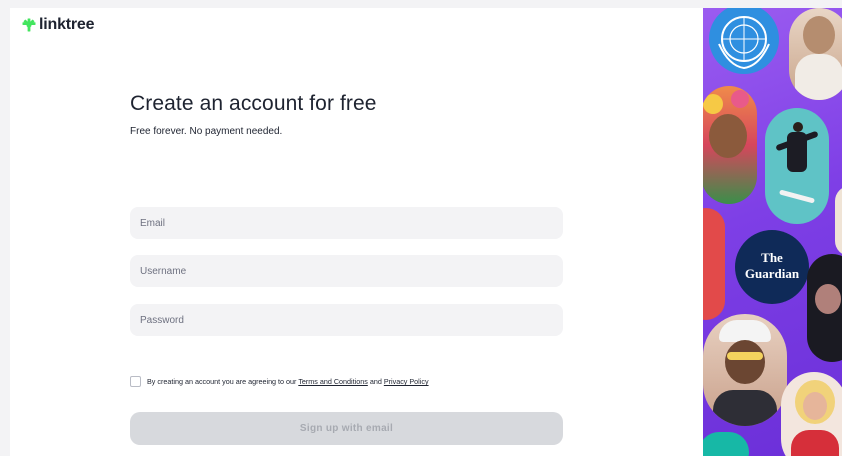 This screenshot has height=456, width=842. Describe the element at coordinates (346, 320) in the screenshot. I see `password-field` at that location.